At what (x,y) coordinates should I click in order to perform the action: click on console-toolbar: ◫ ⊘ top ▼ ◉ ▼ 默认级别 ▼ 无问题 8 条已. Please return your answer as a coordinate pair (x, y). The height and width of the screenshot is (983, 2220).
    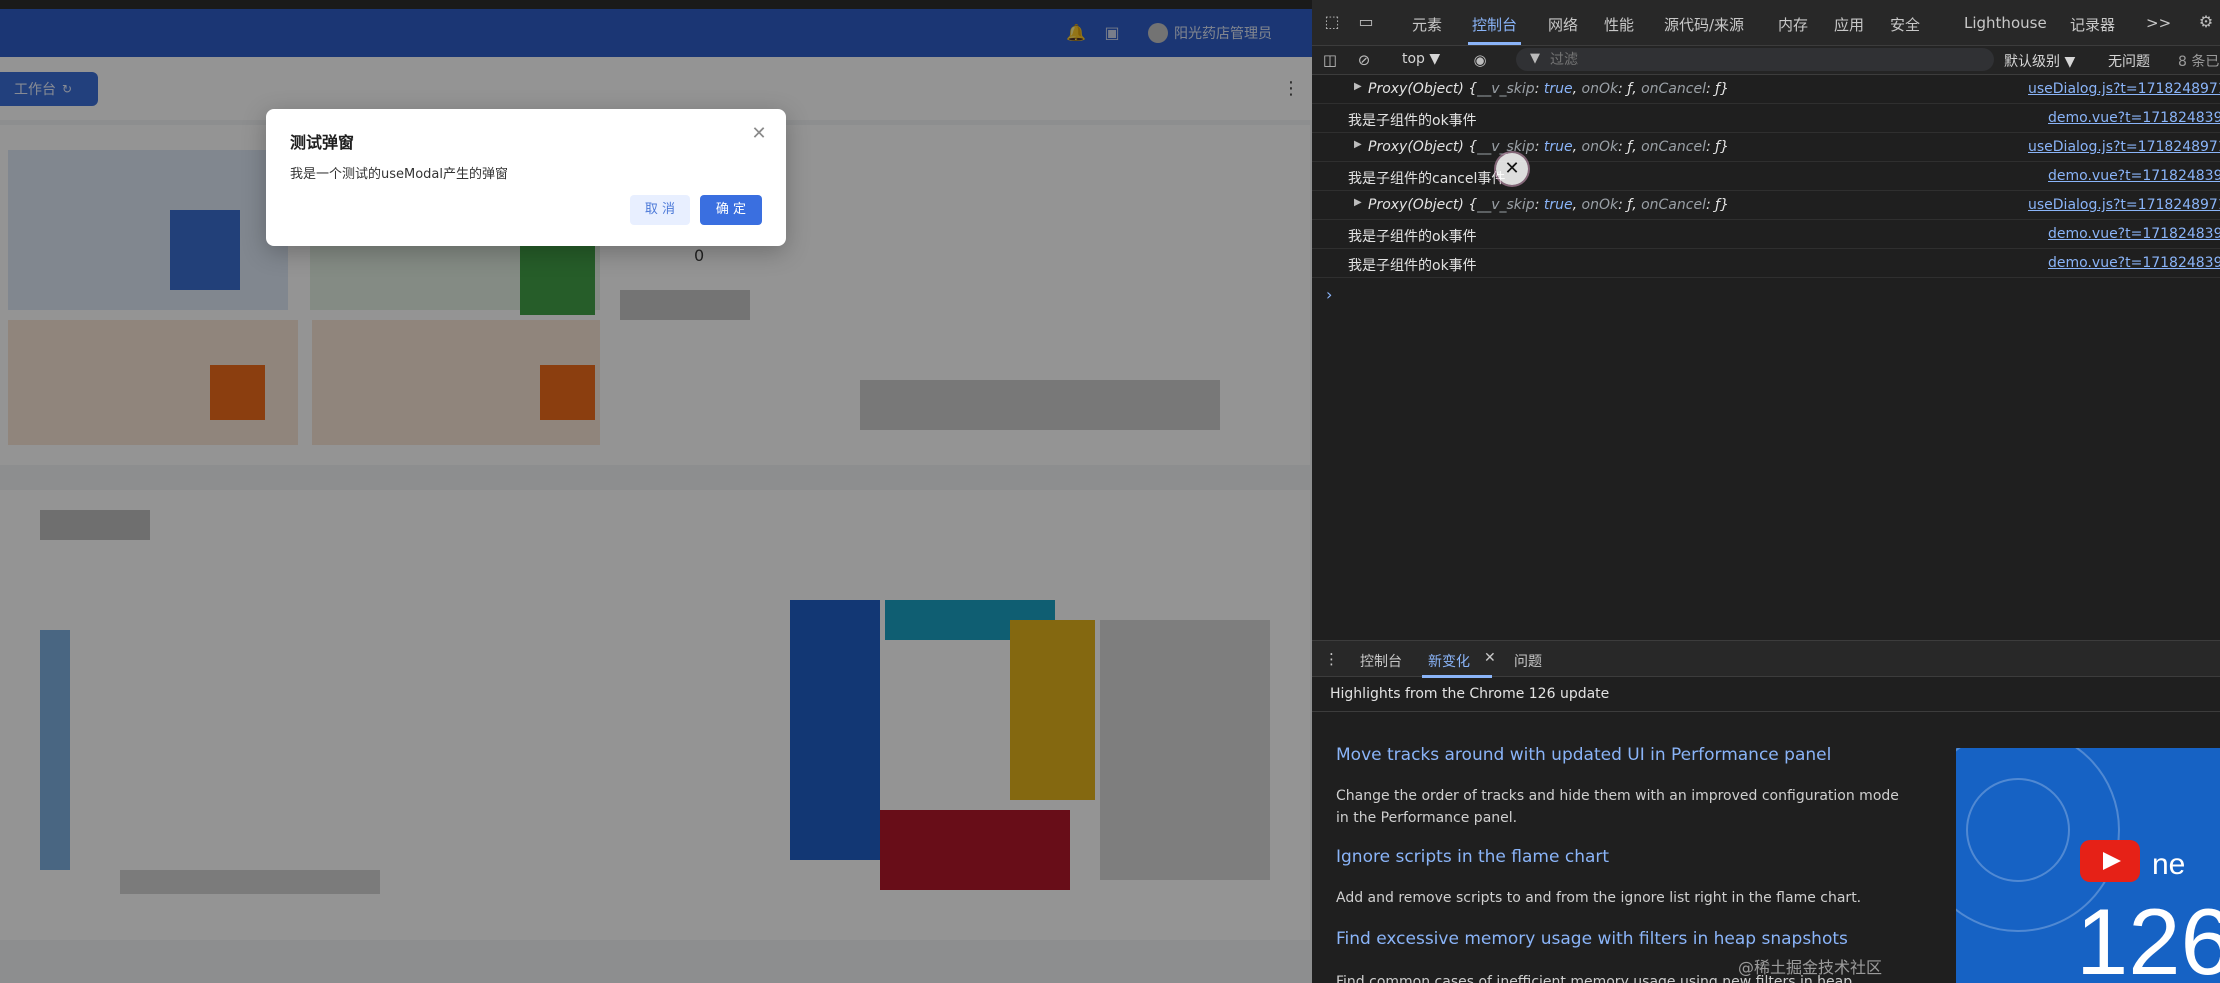
    Looking at the image, I should click on (1766, 60).